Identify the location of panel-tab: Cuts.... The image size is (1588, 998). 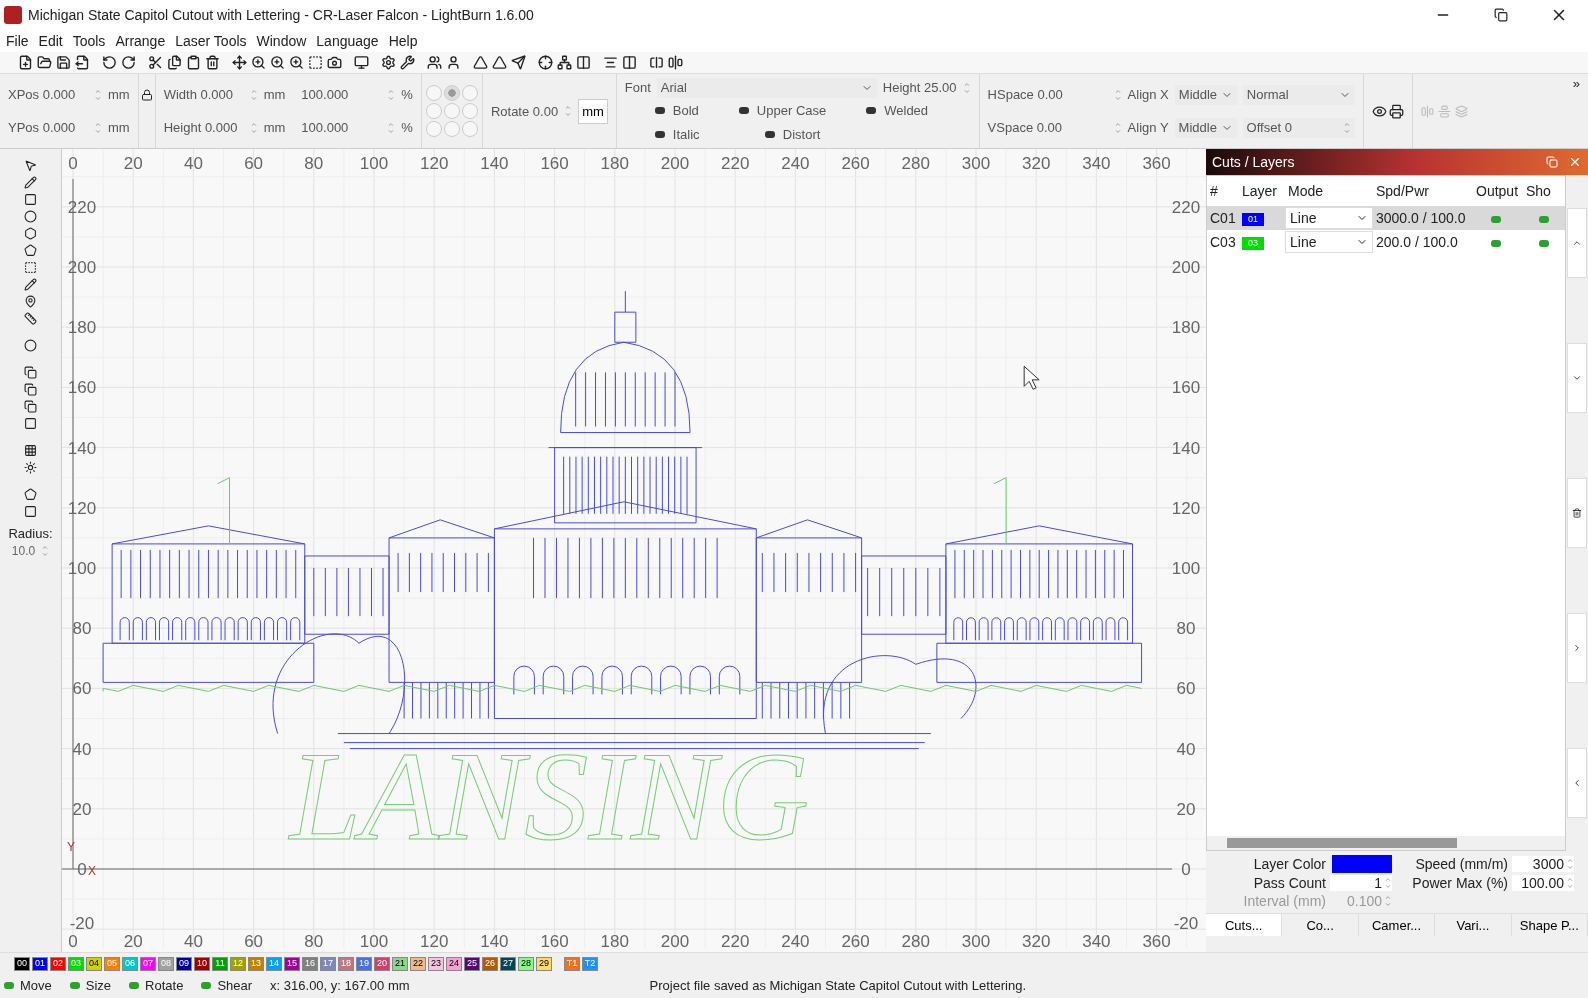
(1244, 925).